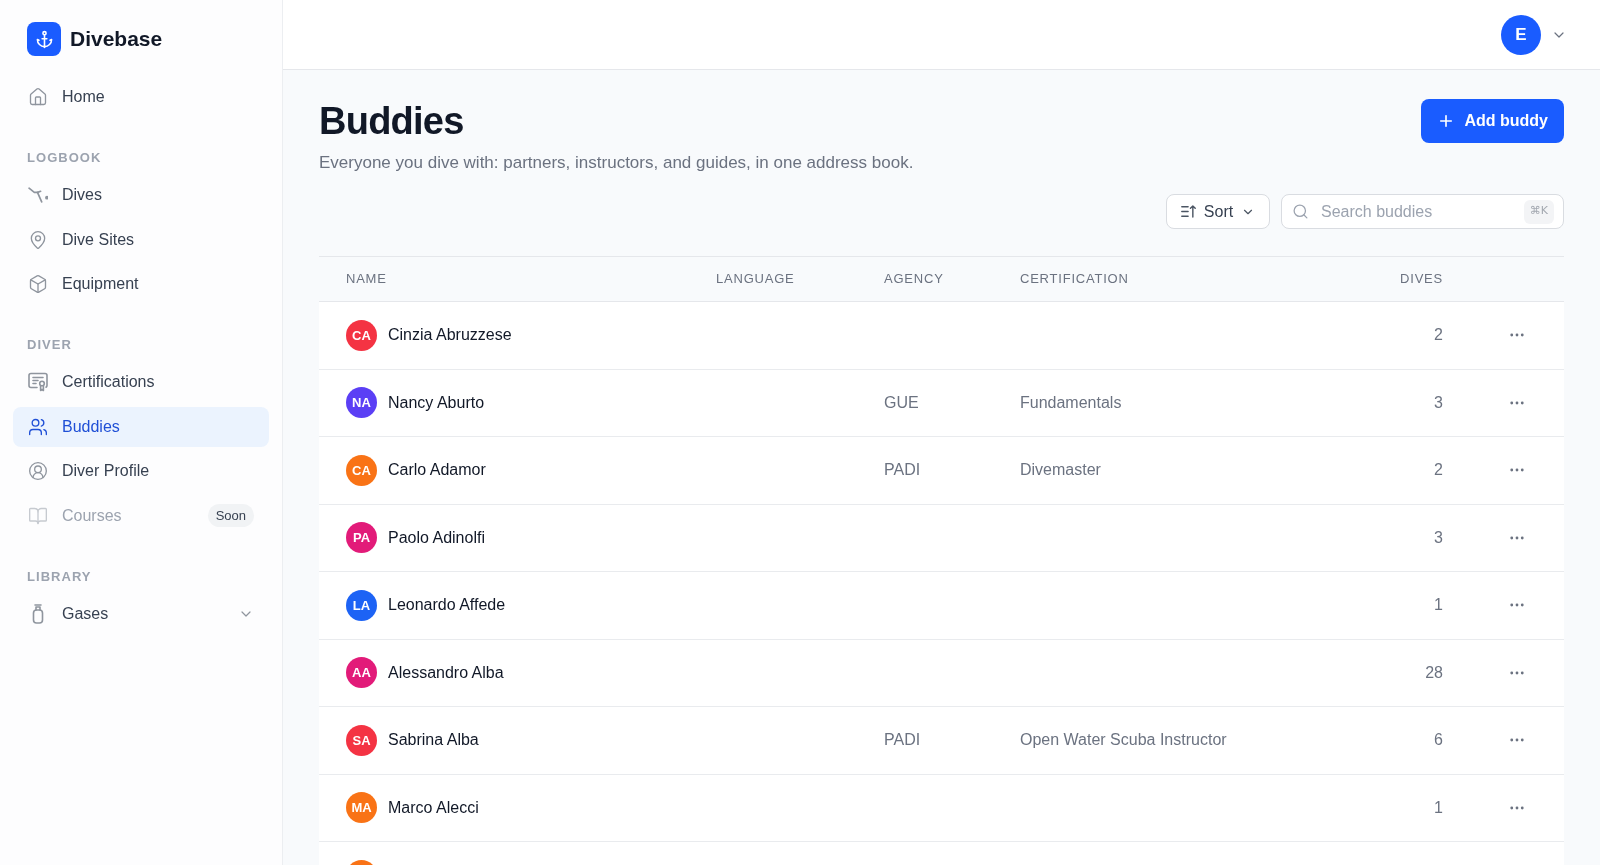 This screenshot has height=865, width=1600. Describe the element at coordinates (44, 39) in the screenshot. I see `anchor-logo-icon` at that location.